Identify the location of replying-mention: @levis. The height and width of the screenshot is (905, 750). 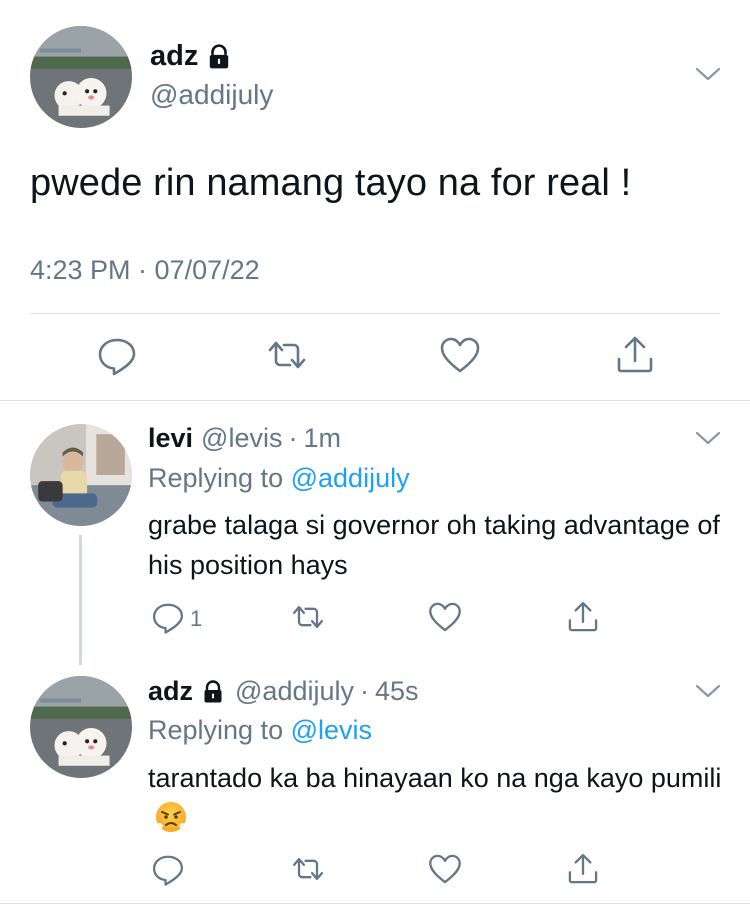
(331, 730).